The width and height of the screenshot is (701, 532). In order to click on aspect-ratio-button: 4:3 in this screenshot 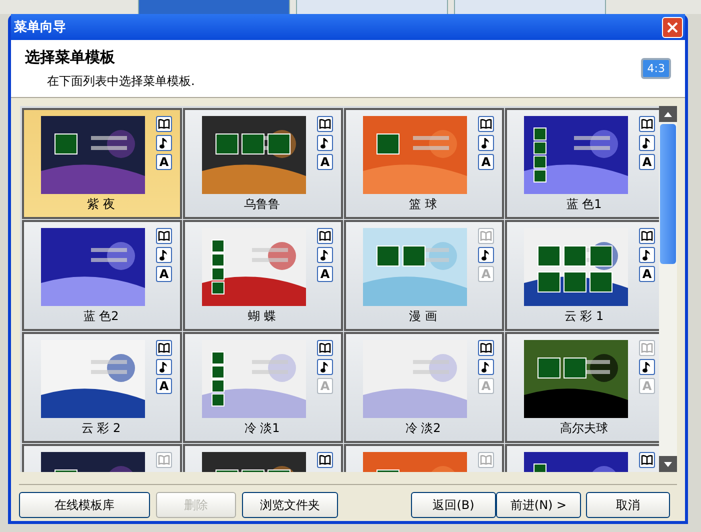, I will do `click(656, 68)`.